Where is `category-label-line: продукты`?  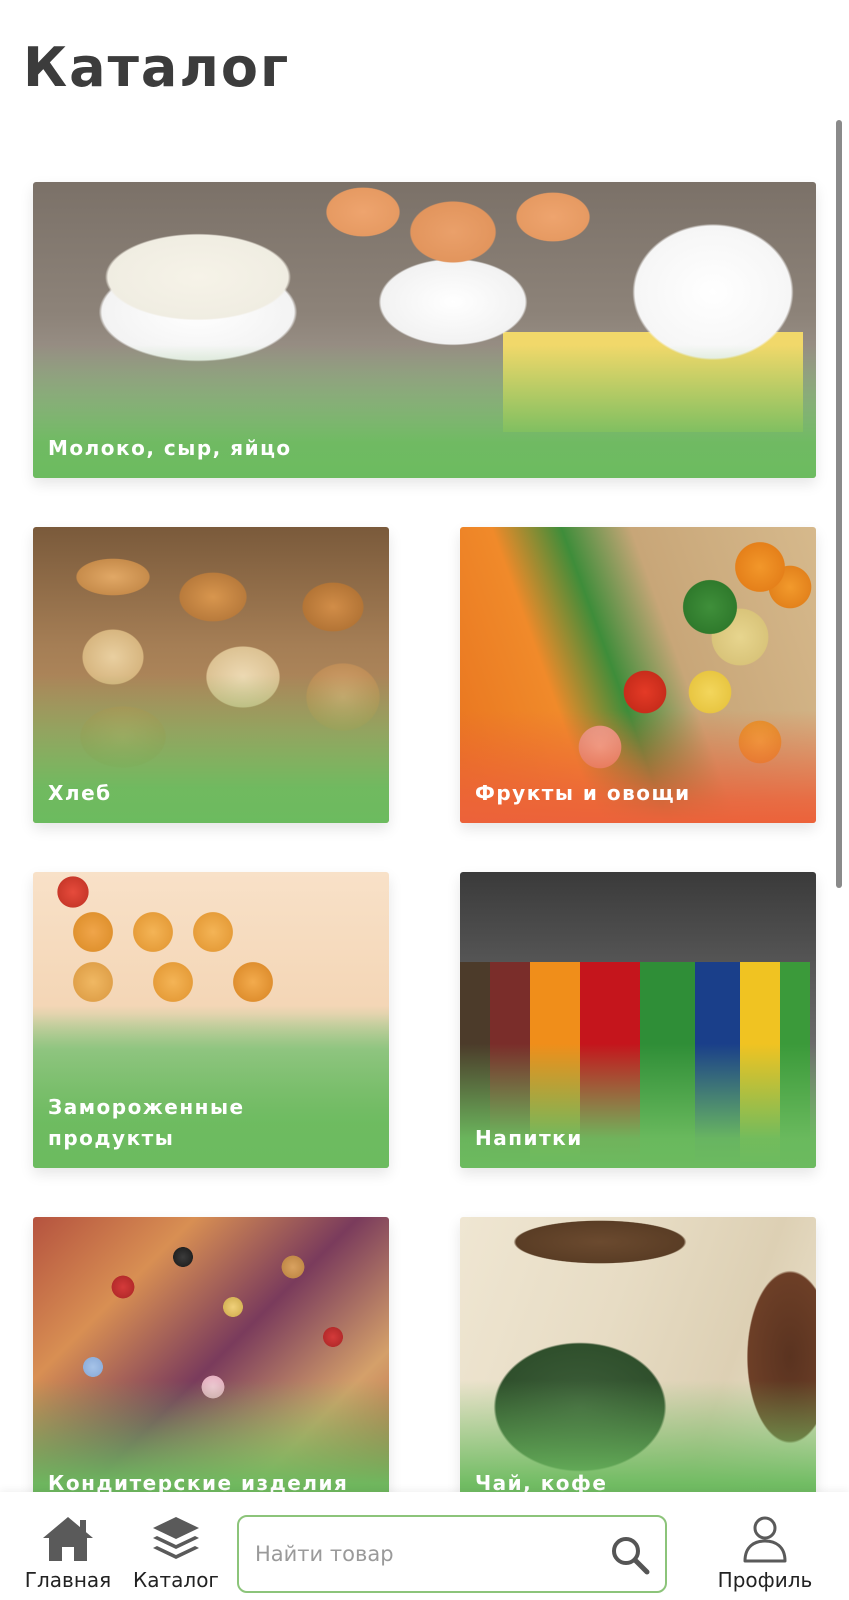
category-label-line: продукты is located at coordinates (111, 1138).